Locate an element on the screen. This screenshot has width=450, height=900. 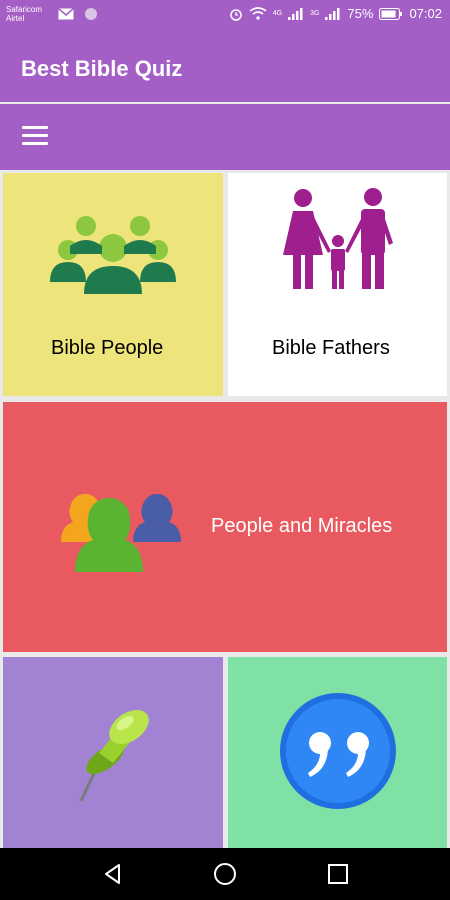
system-navigation-bar is located at coordinates (225, 874).